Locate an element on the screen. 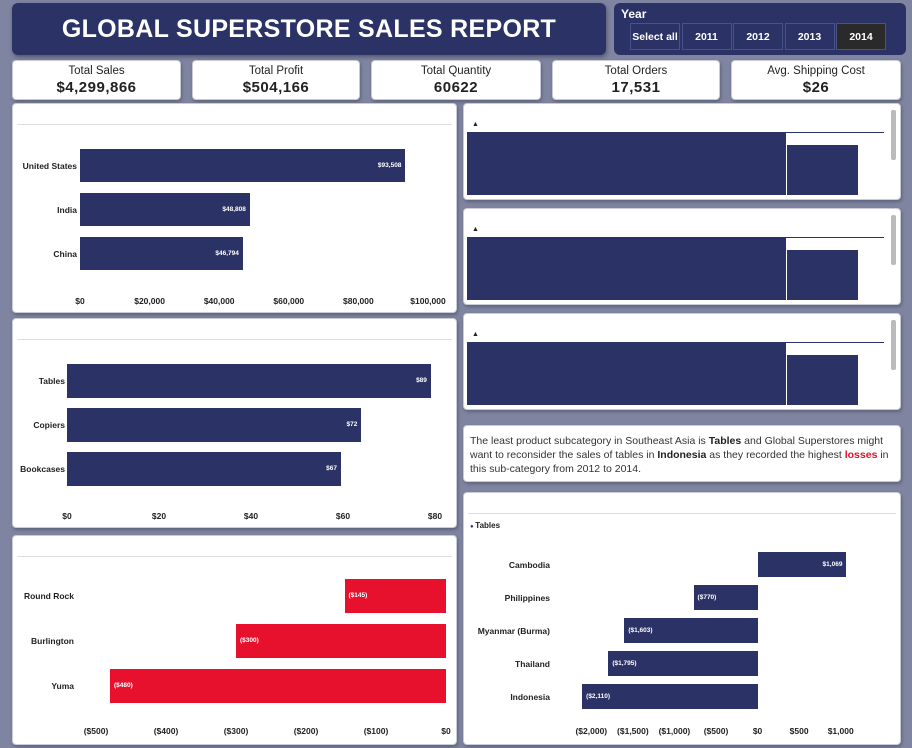 This screenshot has width=912, height=748. category-label: Bookcases is located at coordinates (42, 469).